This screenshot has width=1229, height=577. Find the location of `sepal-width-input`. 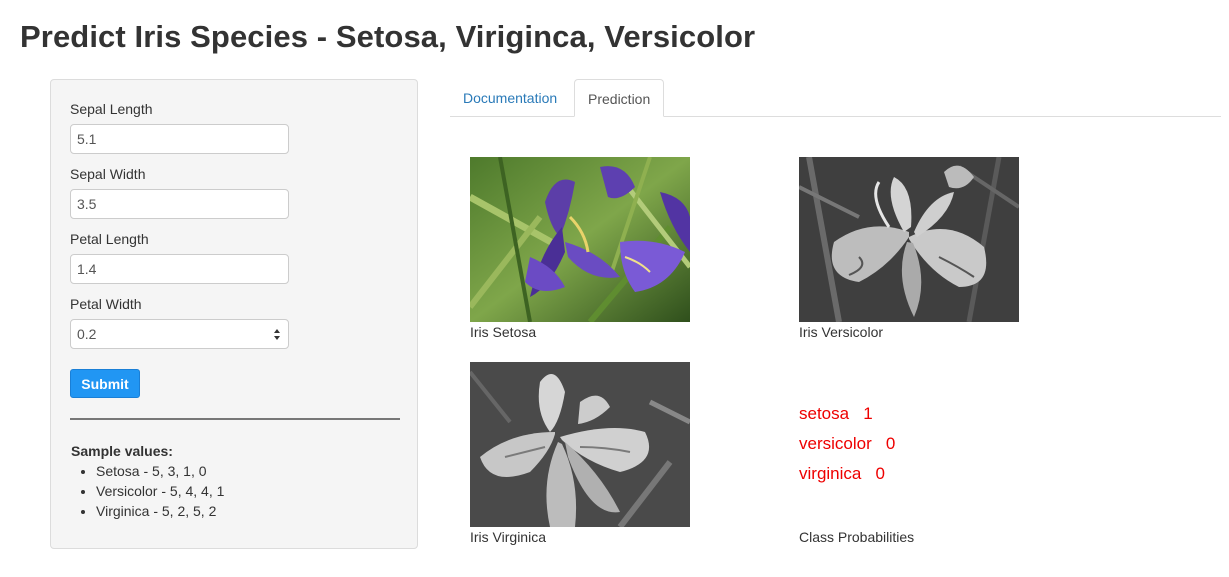

sepal-width-input is located at coordinates (179, 204).